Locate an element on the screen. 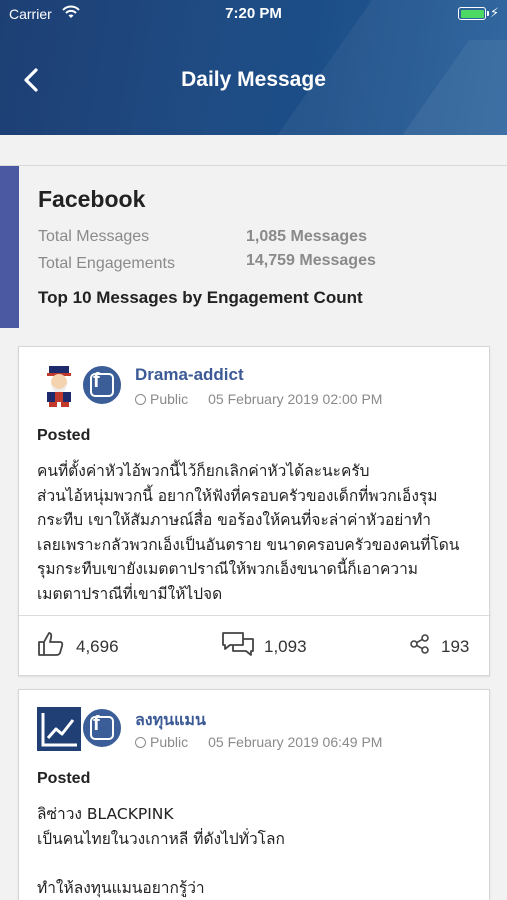 The width and height of the screenshot is (507, 900). divider is located at coordinates (255, 615).